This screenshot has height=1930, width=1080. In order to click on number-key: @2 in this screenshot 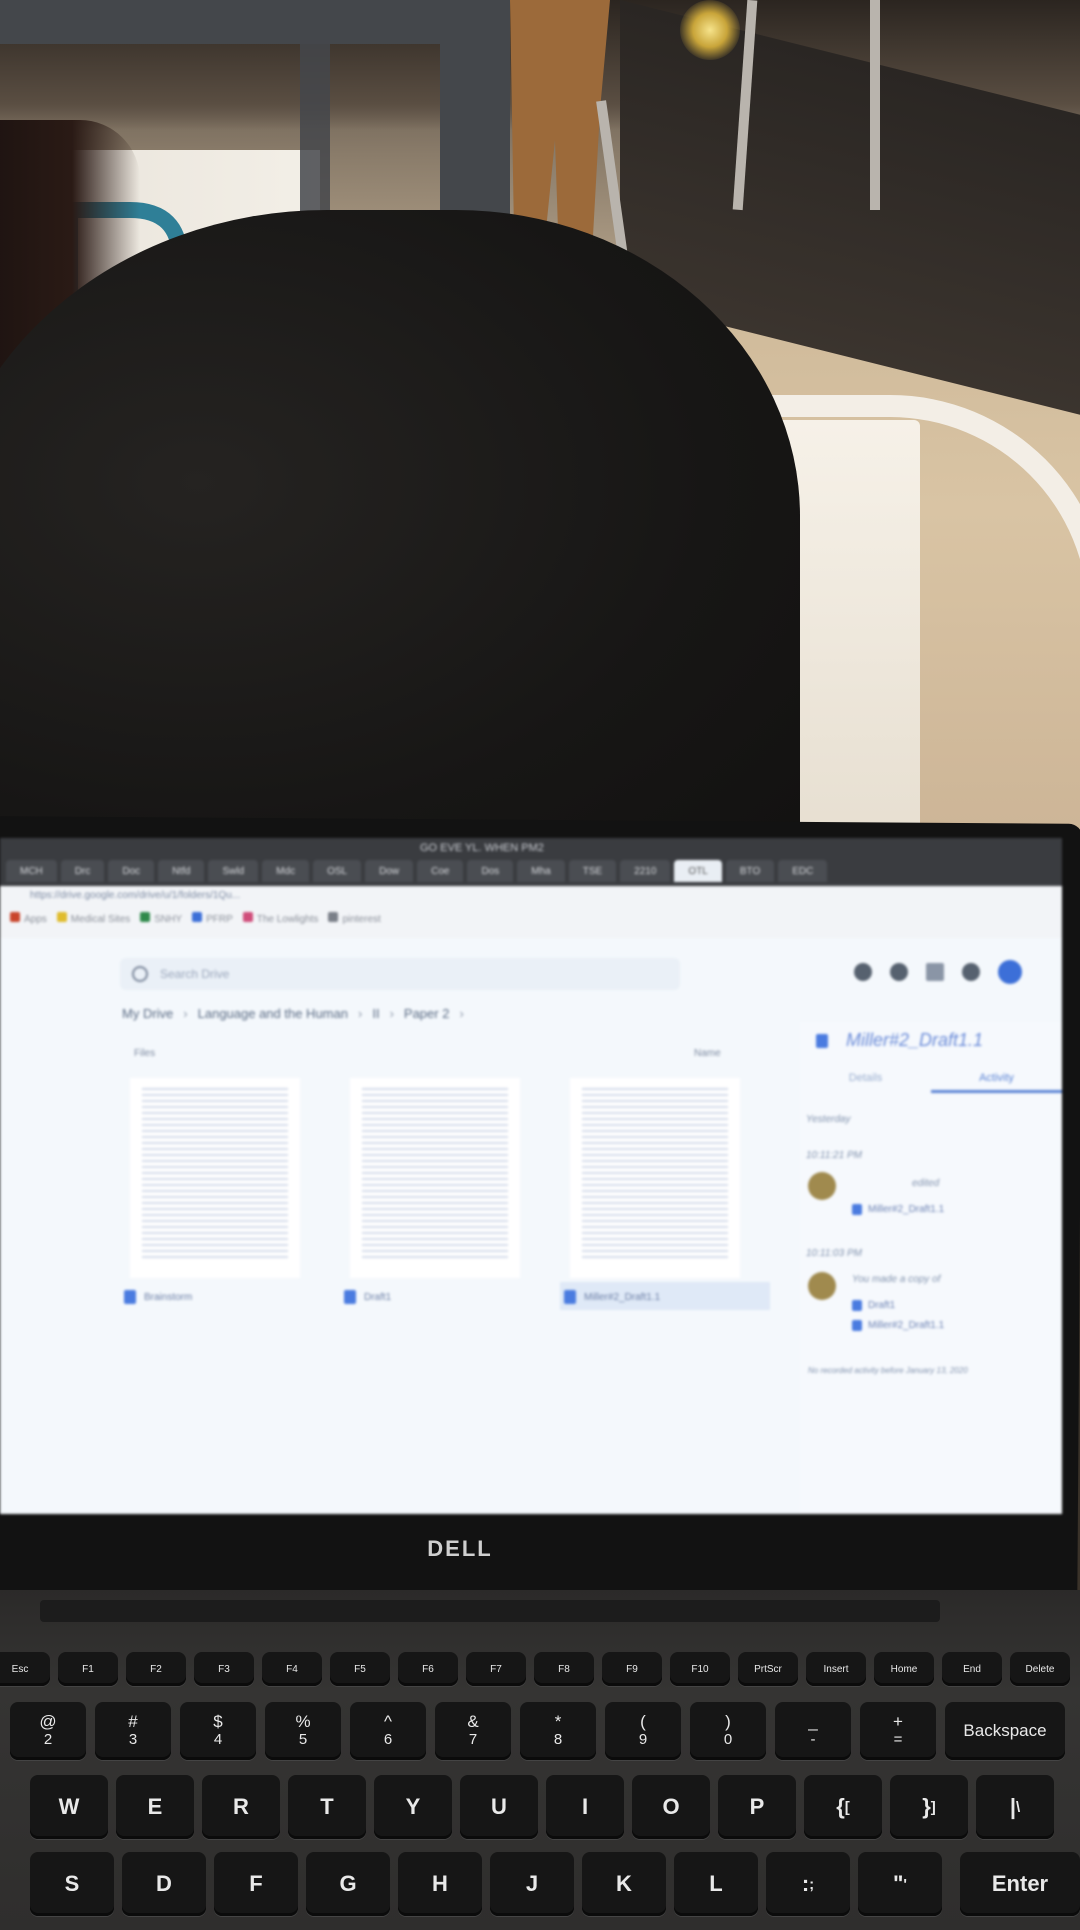, I will do `click(48, 1731)`.